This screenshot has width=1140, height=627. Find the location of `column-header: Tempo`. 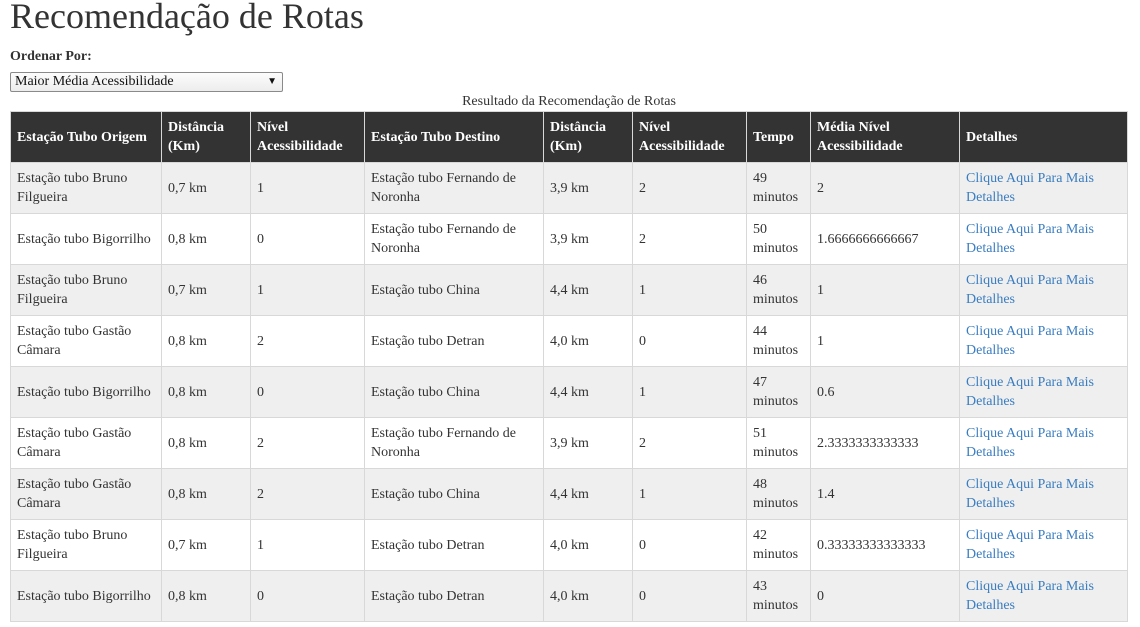

column-header: Tempo is located at coordinates (778, 137).